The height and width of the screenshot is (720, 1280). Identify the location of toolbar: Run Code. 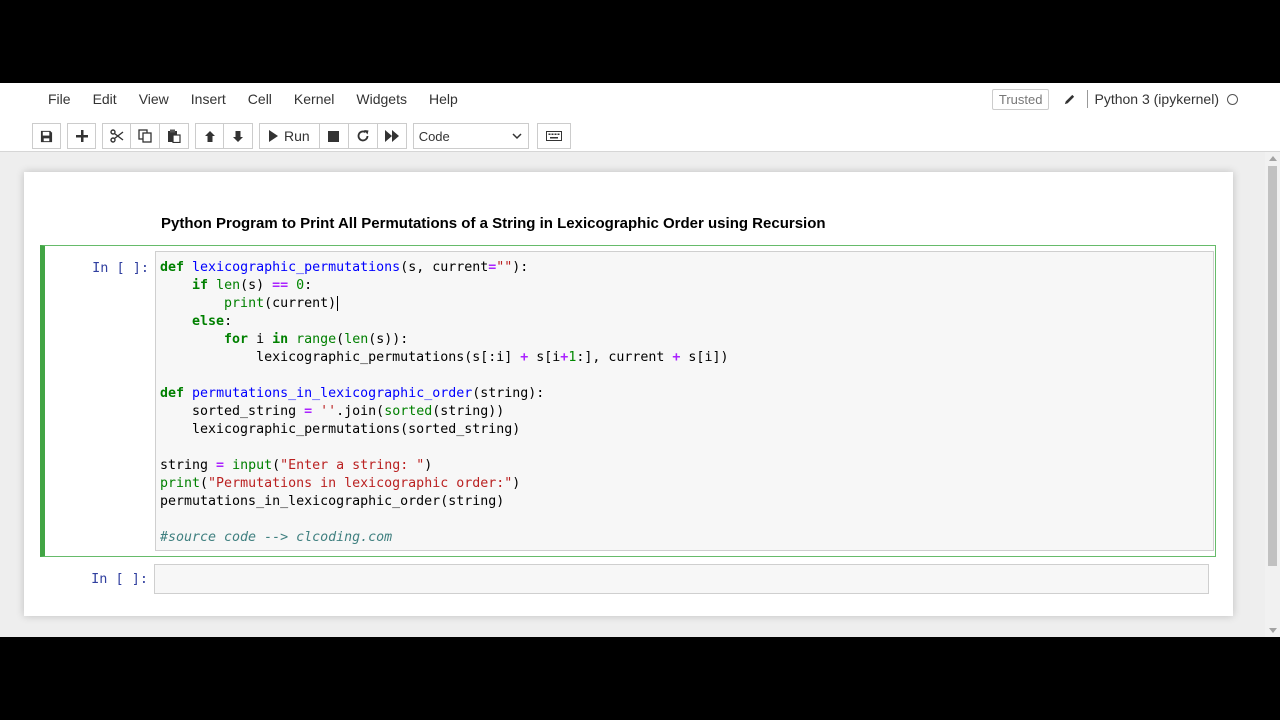
(301, 136).